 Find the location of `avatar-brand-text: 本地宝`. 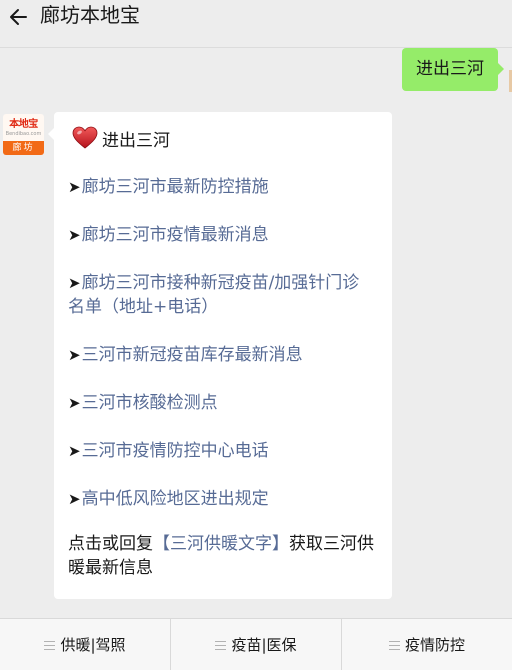

avatar-brand-text: 本地宝 is located at coordinates (23, 124).